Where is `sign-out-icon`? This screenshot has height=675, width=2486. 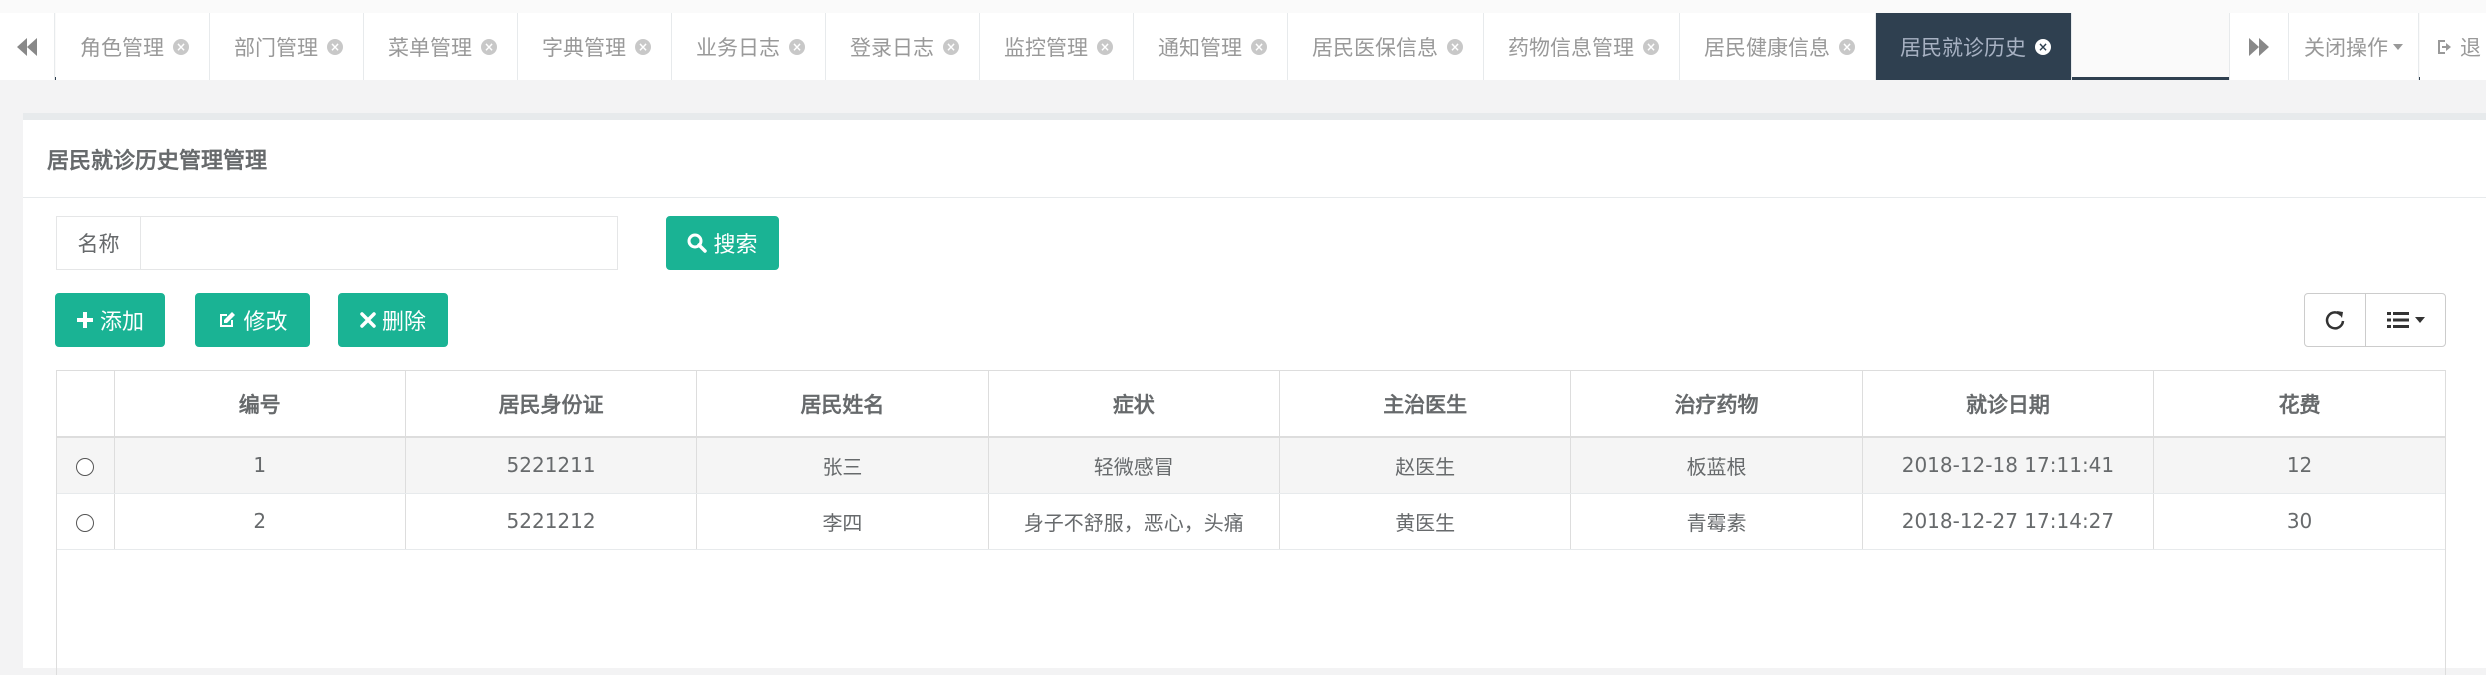
sign-out-icon is located at coordinates (2444, 46).